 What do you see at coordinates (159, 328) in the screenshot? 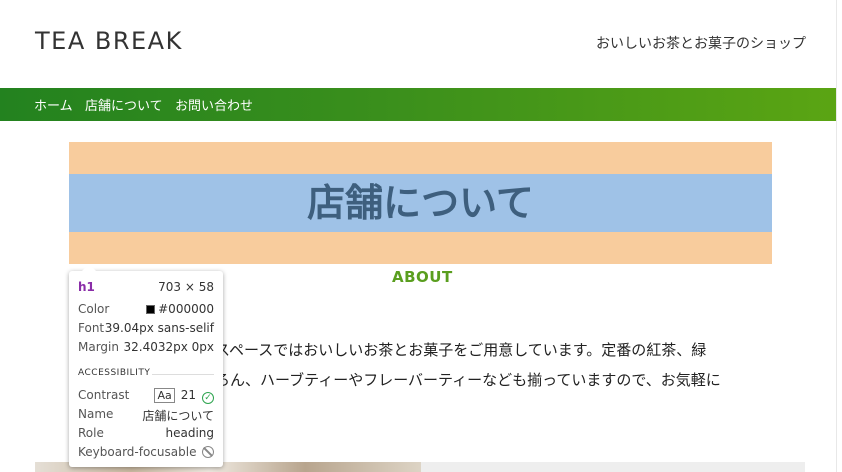
I see `inspector-font-value: 39.04px sans-selif` at bounding box center [159, 328].